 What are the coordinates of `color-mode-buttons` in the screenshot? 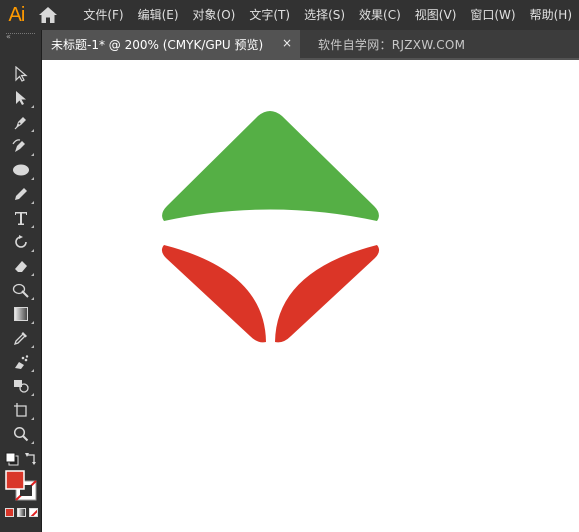 It's located at (22, 513).